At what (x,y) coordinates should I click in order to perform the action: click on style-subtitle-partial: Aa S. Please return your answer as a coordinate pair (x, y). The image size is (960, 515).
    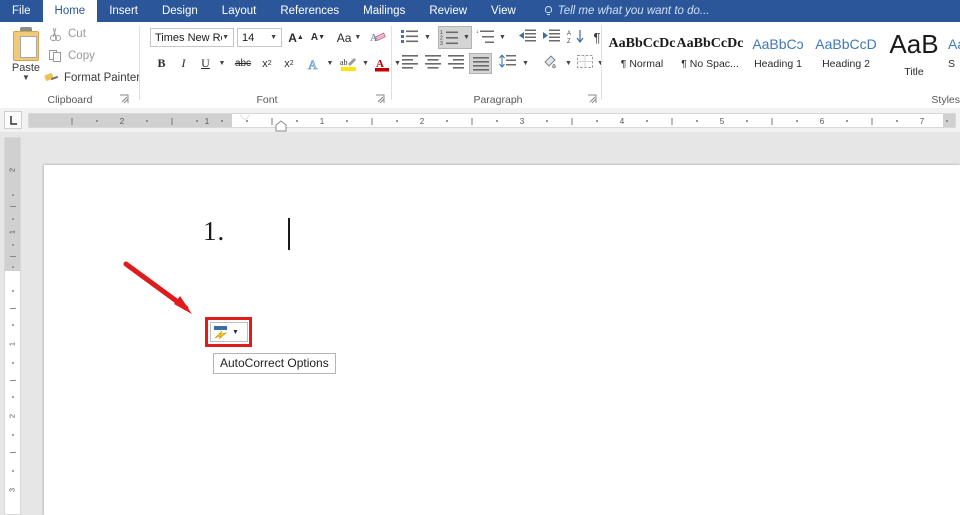
    Looking at the image, I should click on (954, 54).